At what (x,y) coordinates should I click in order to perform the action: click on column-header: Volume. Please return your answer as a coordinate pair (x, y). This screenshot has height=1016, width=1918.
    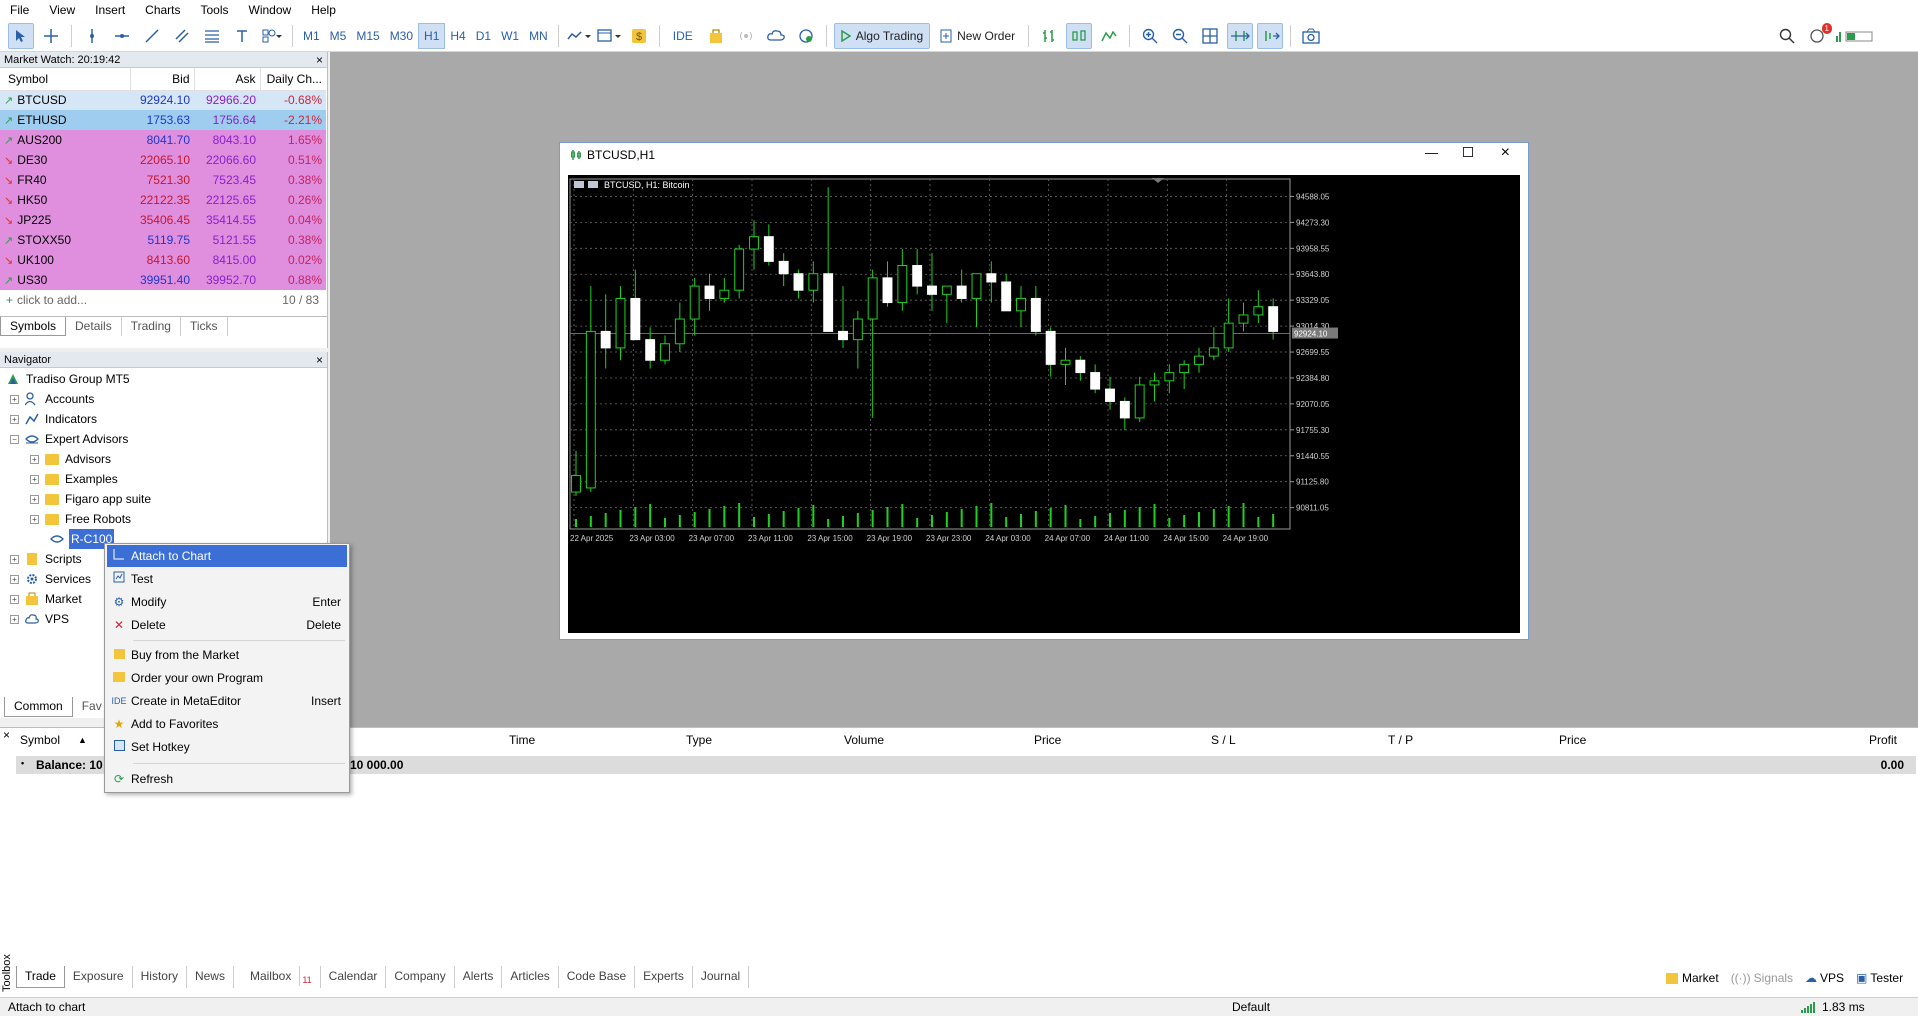
    Looking at the image, I should click on (864, 740).